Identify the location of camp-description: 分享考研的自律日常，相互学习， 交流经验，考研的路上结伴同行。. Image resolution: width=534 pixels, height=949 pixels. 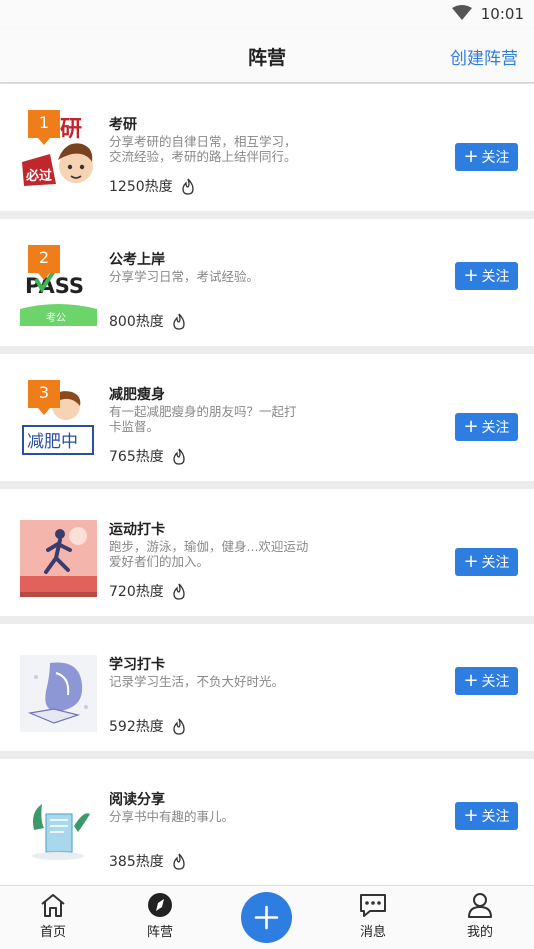
(203, 149).